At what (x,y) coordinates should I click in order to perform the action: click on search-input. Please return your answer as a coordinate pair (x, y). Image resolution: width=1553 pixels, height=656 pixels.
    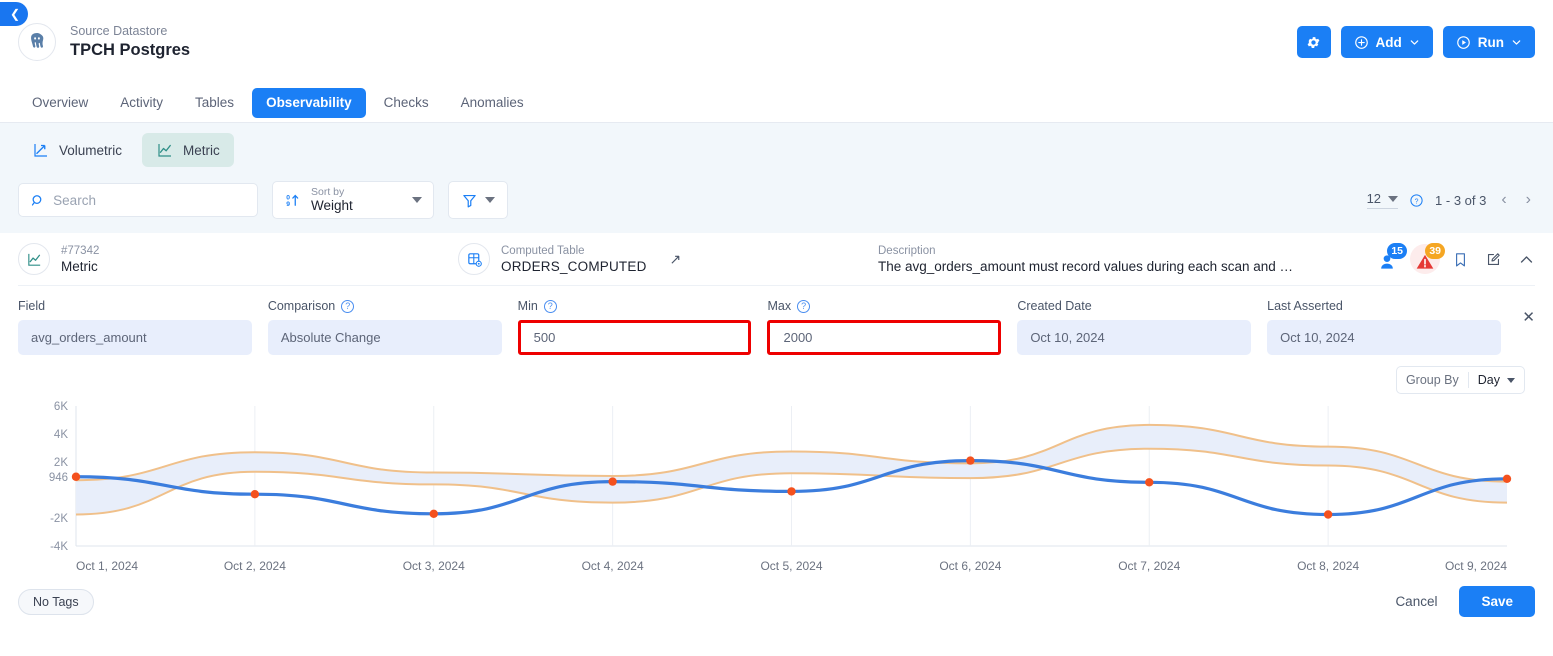
    Looking at the image, I should click on (149, 200).